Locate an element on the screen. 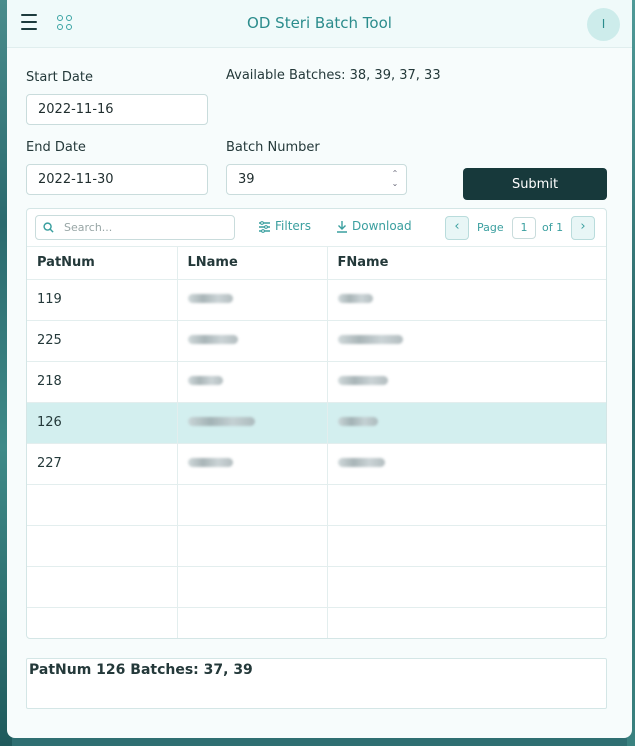  cell-patnum: 119 is located at coordinates (102, 300).